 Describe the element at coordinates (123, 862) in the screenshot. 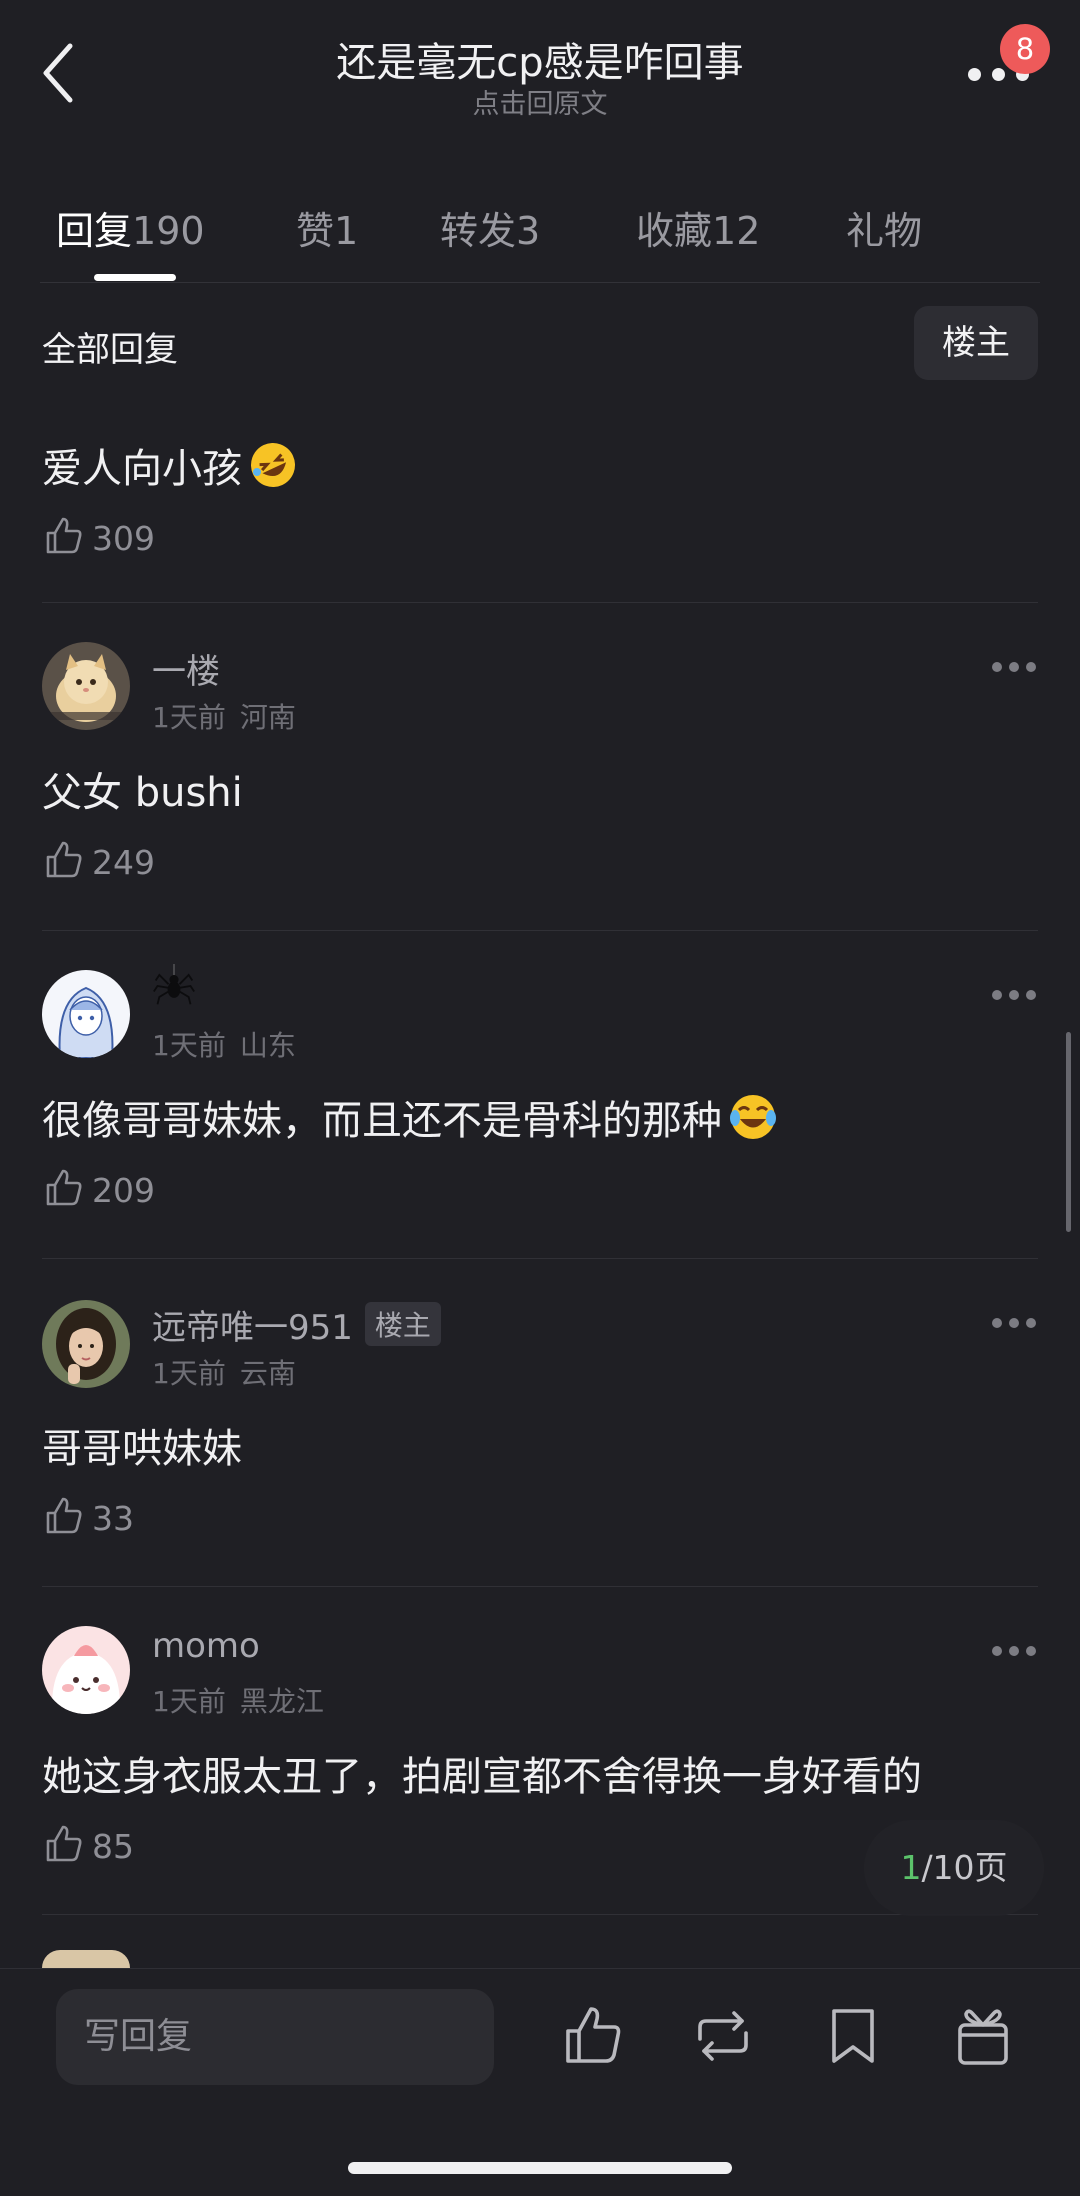

I see `like-count: 249` at that location.